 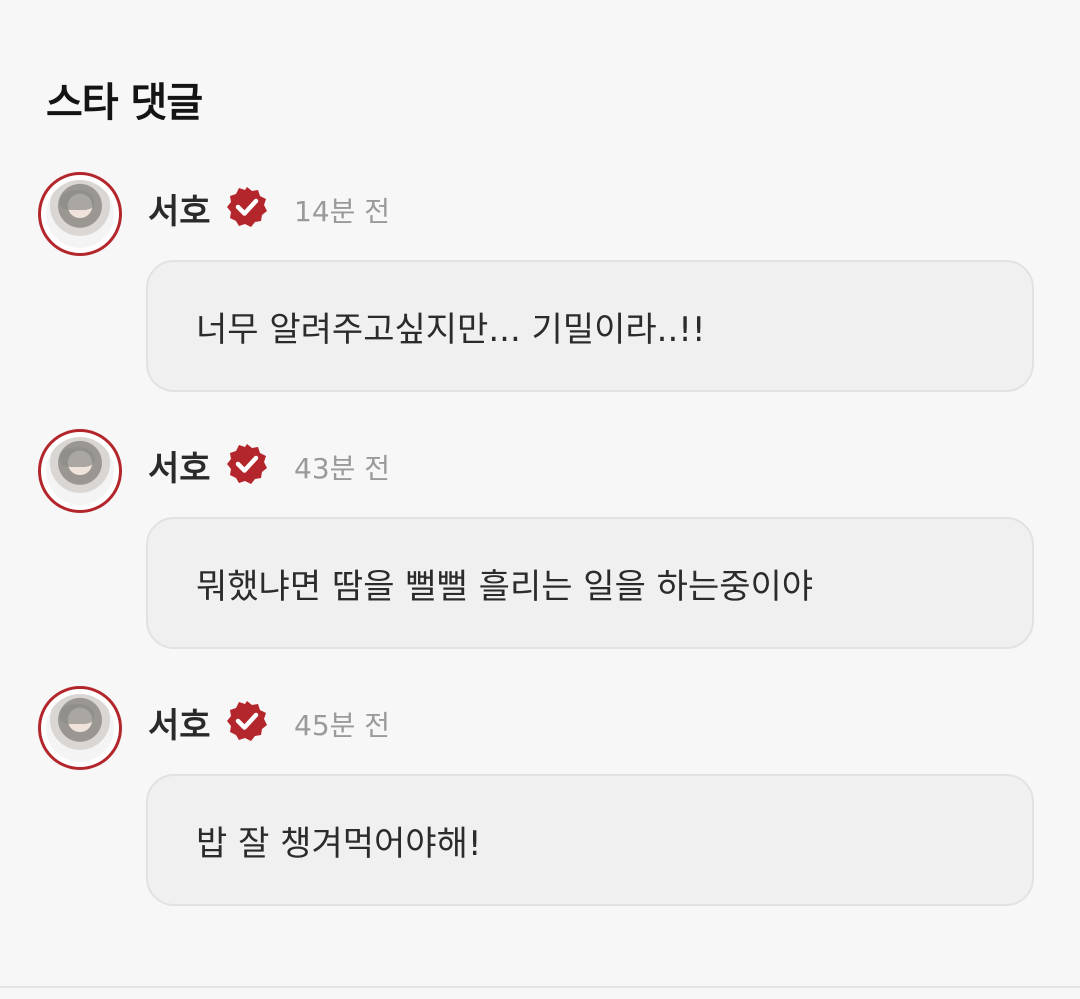 I want to click on comment-time: 45분 전, so click(x=342, y=725).